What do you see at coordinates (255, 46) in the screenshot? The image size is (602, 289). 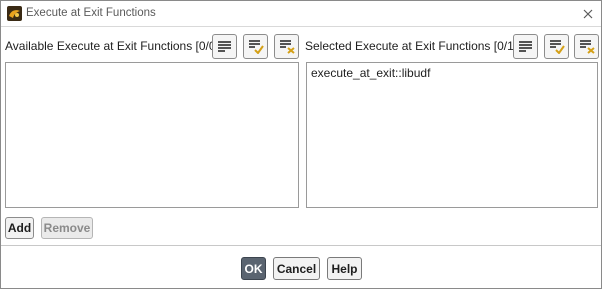 I see `available-select-all-icon` at bounding box center [255, 46].